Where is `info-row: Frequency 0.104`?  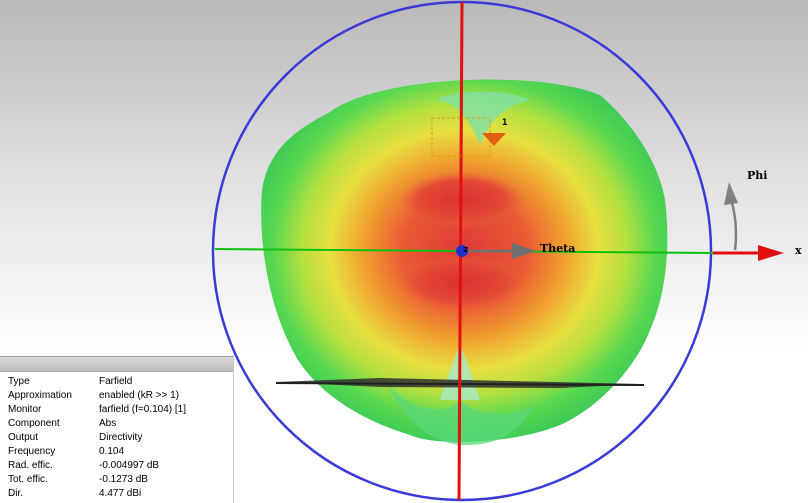
info-row: Frequency 0.104 is located at coordinates (97, 452).